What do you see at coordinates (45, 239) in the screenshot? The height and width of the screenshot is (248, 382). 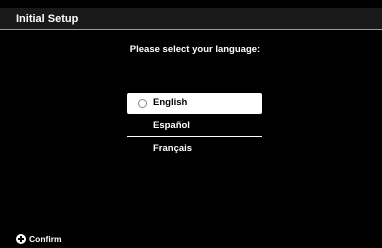 I see `confirm-label: Confirm` at bounding box center [45, 239].